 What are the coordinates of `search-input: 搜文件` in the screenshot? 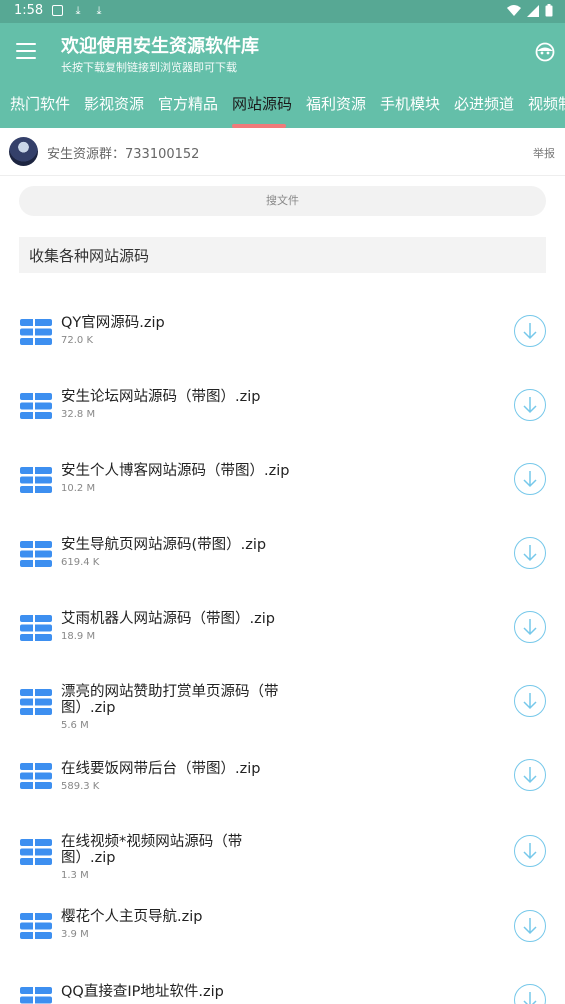 It's located at (282, 201).